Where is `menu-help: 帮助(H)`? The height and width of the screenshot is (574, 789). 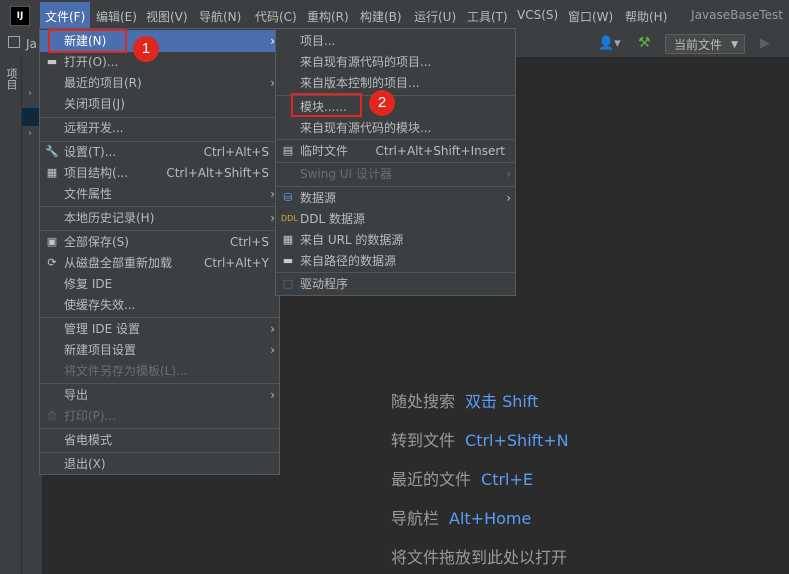 menu-help: 帮助(H) is located at coordinates (646, 16).